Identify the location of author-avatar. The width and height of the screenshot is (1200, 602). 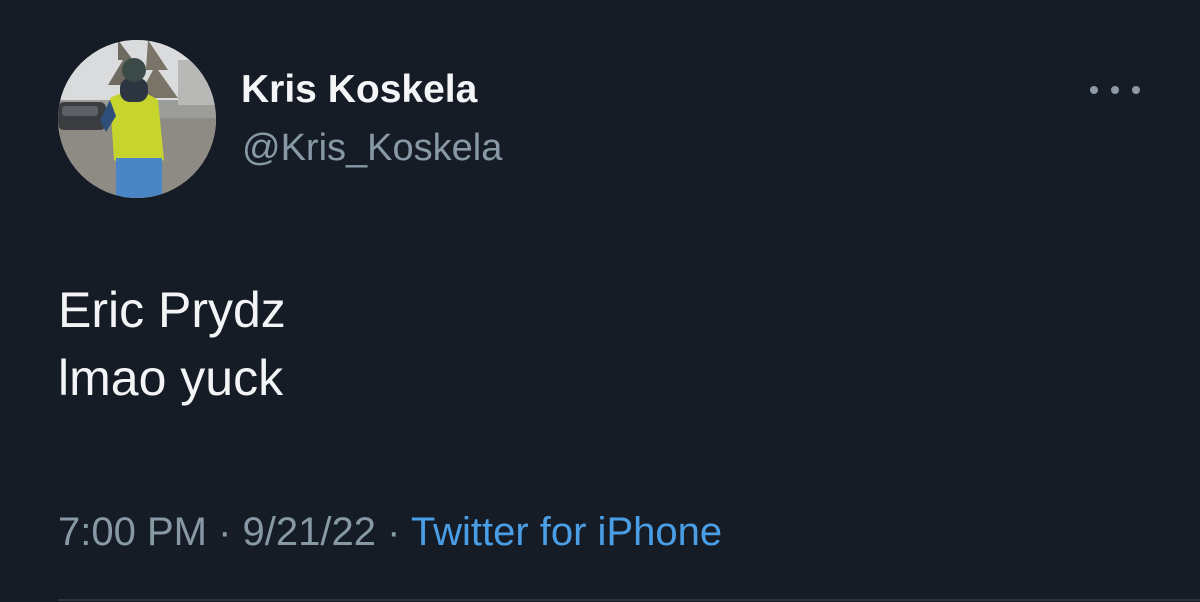
(137, 119).